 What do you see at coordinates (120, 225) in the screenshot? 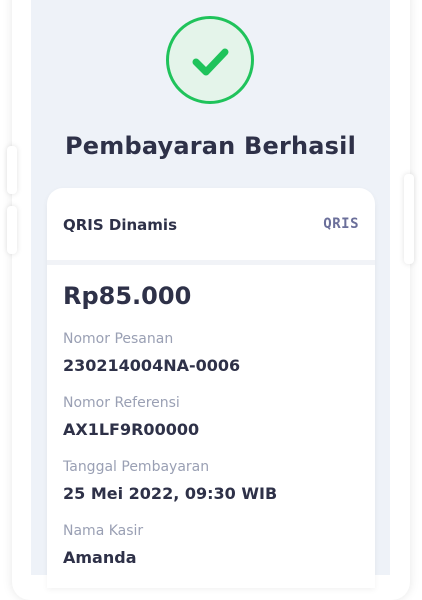
I see `payment-method-label: QRIS Dinamis` at bounding box center [120, 225].